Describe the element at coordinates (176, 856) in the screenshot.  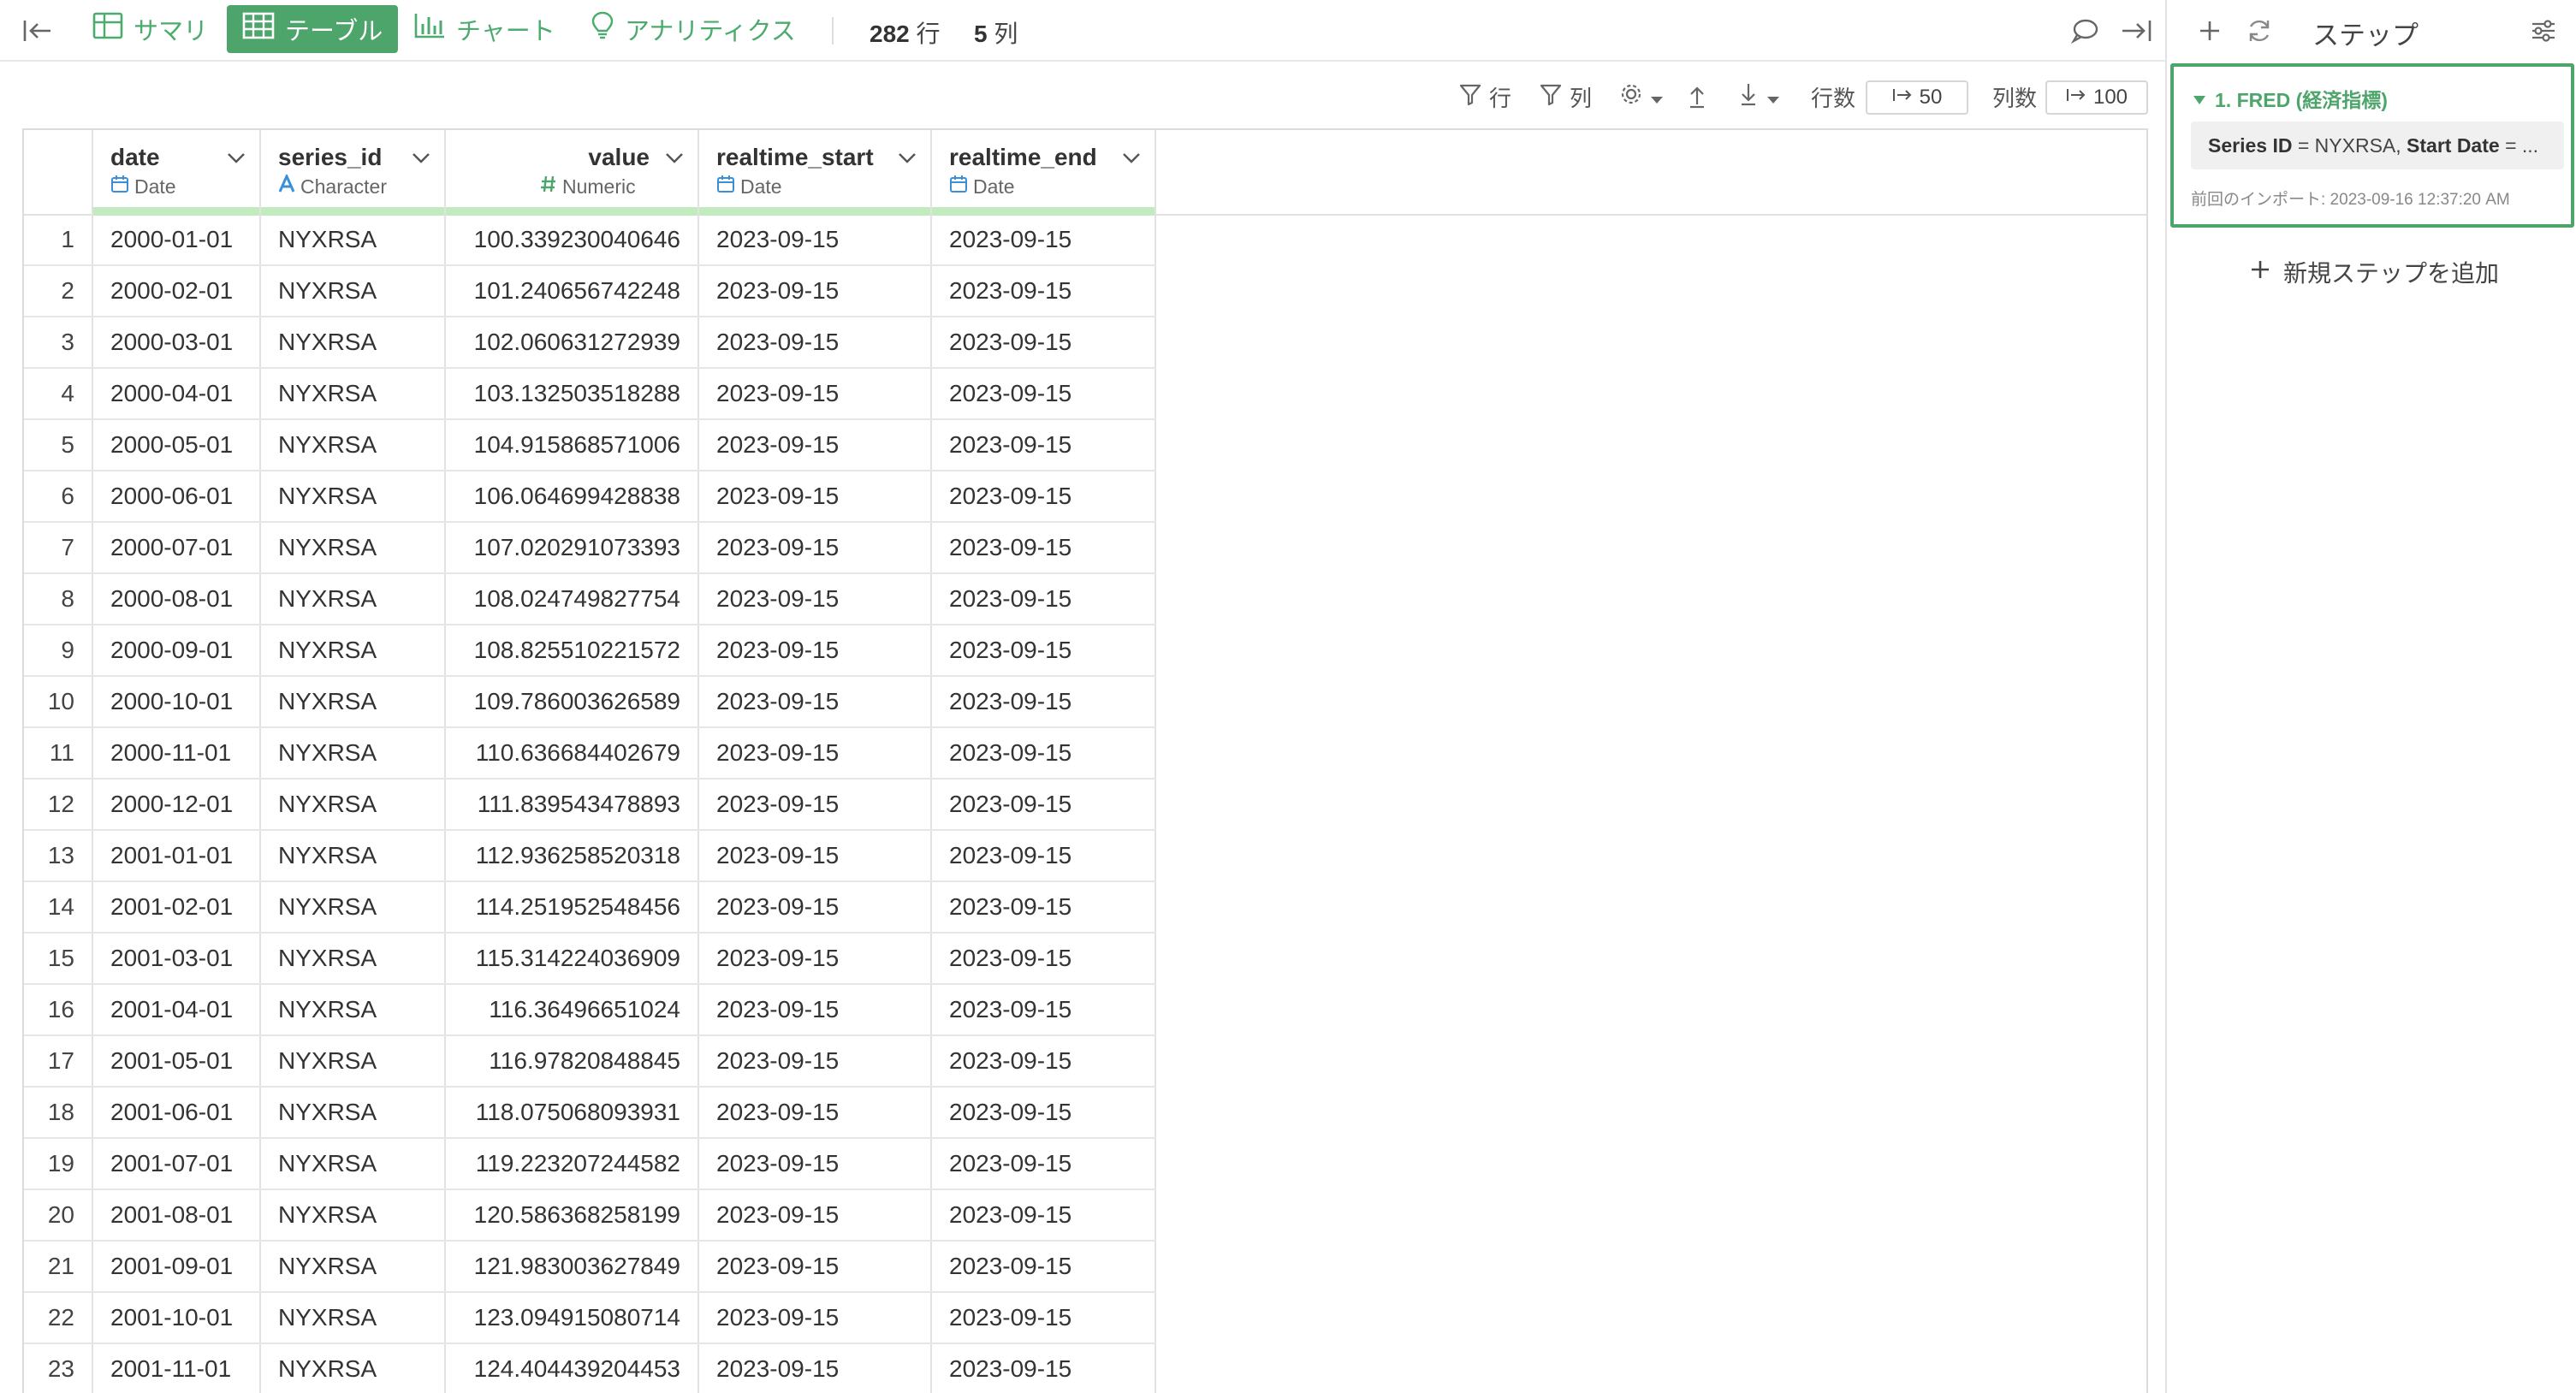
I see `date-cell: 2001-01-01` at that location.